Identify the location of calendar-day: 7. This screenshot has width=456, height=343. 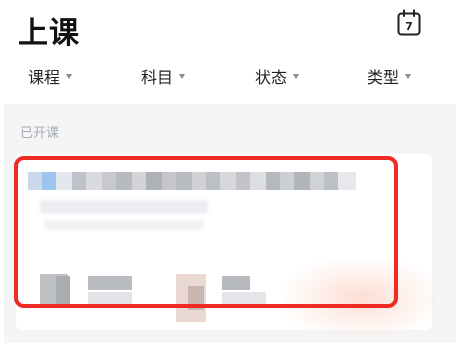
(409, 26).